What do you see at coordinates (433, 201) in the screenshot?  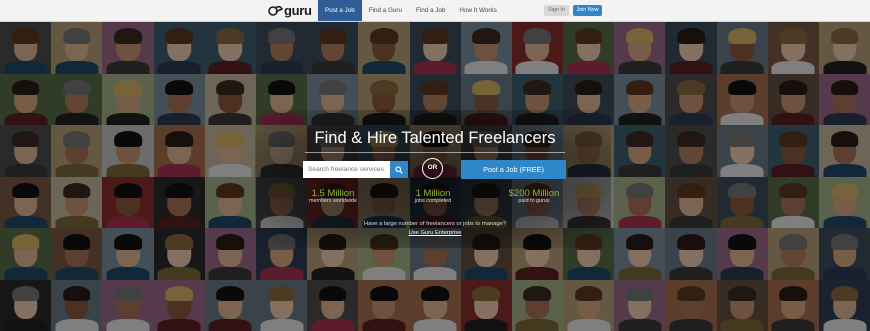 I see `stat-jobs-label: jobs completed` at bounding box center [433, 201].